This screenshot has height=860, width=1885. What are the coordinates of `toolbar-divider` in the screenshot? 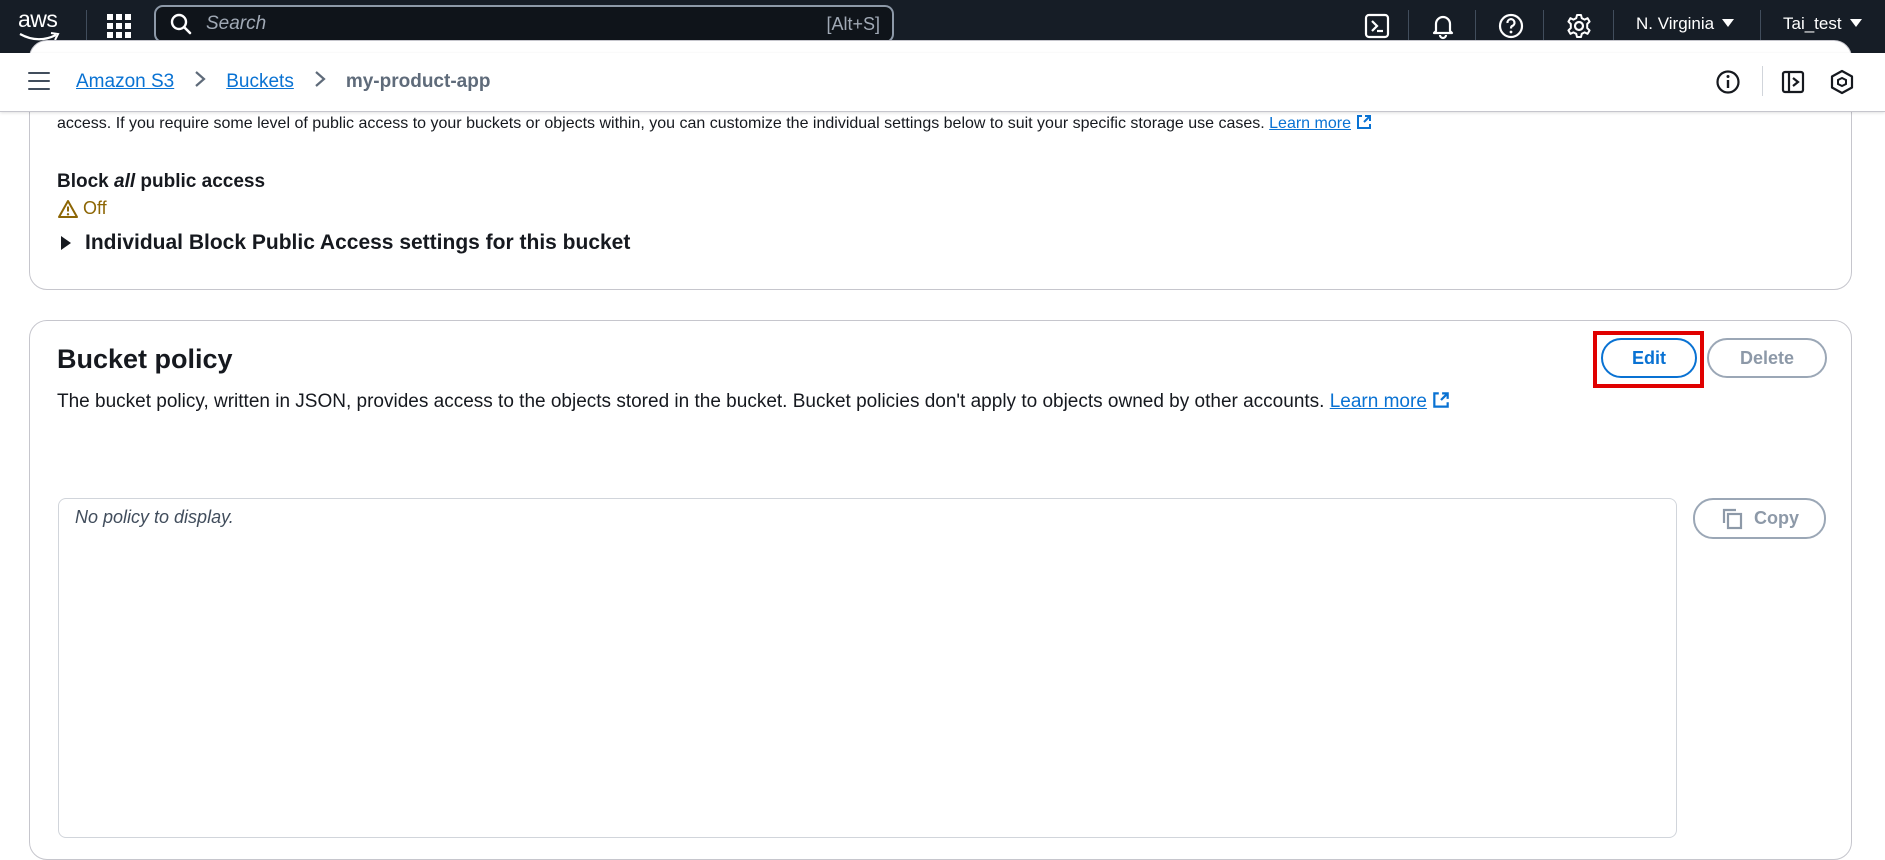 It's located at (1762, 81).